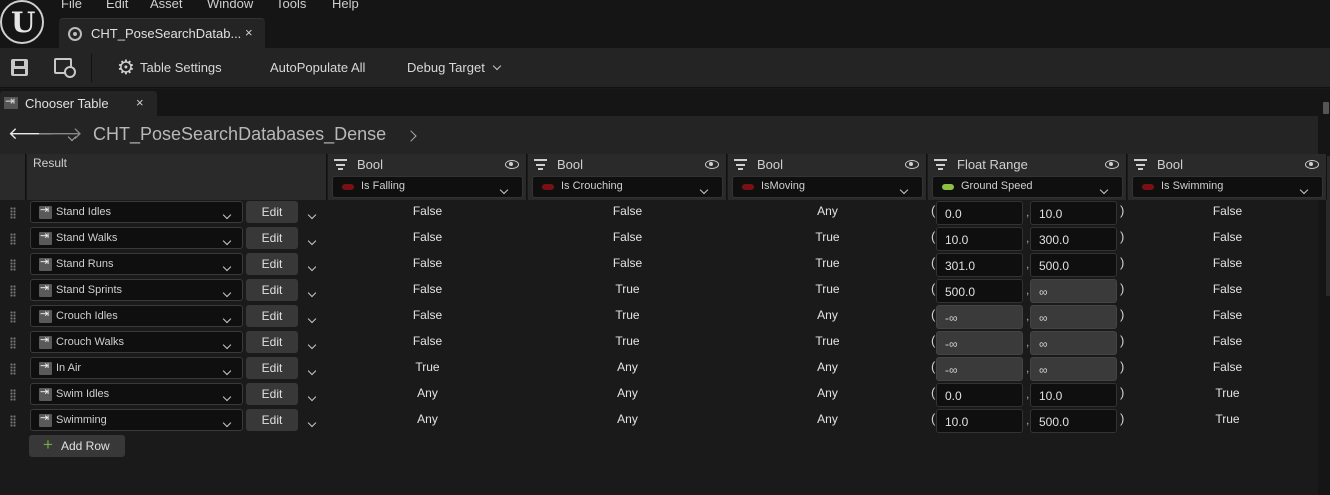 This screenshot has height=495, width=1330. I want to click on result-asset-selector: Stand Walks, so click(136, 238).